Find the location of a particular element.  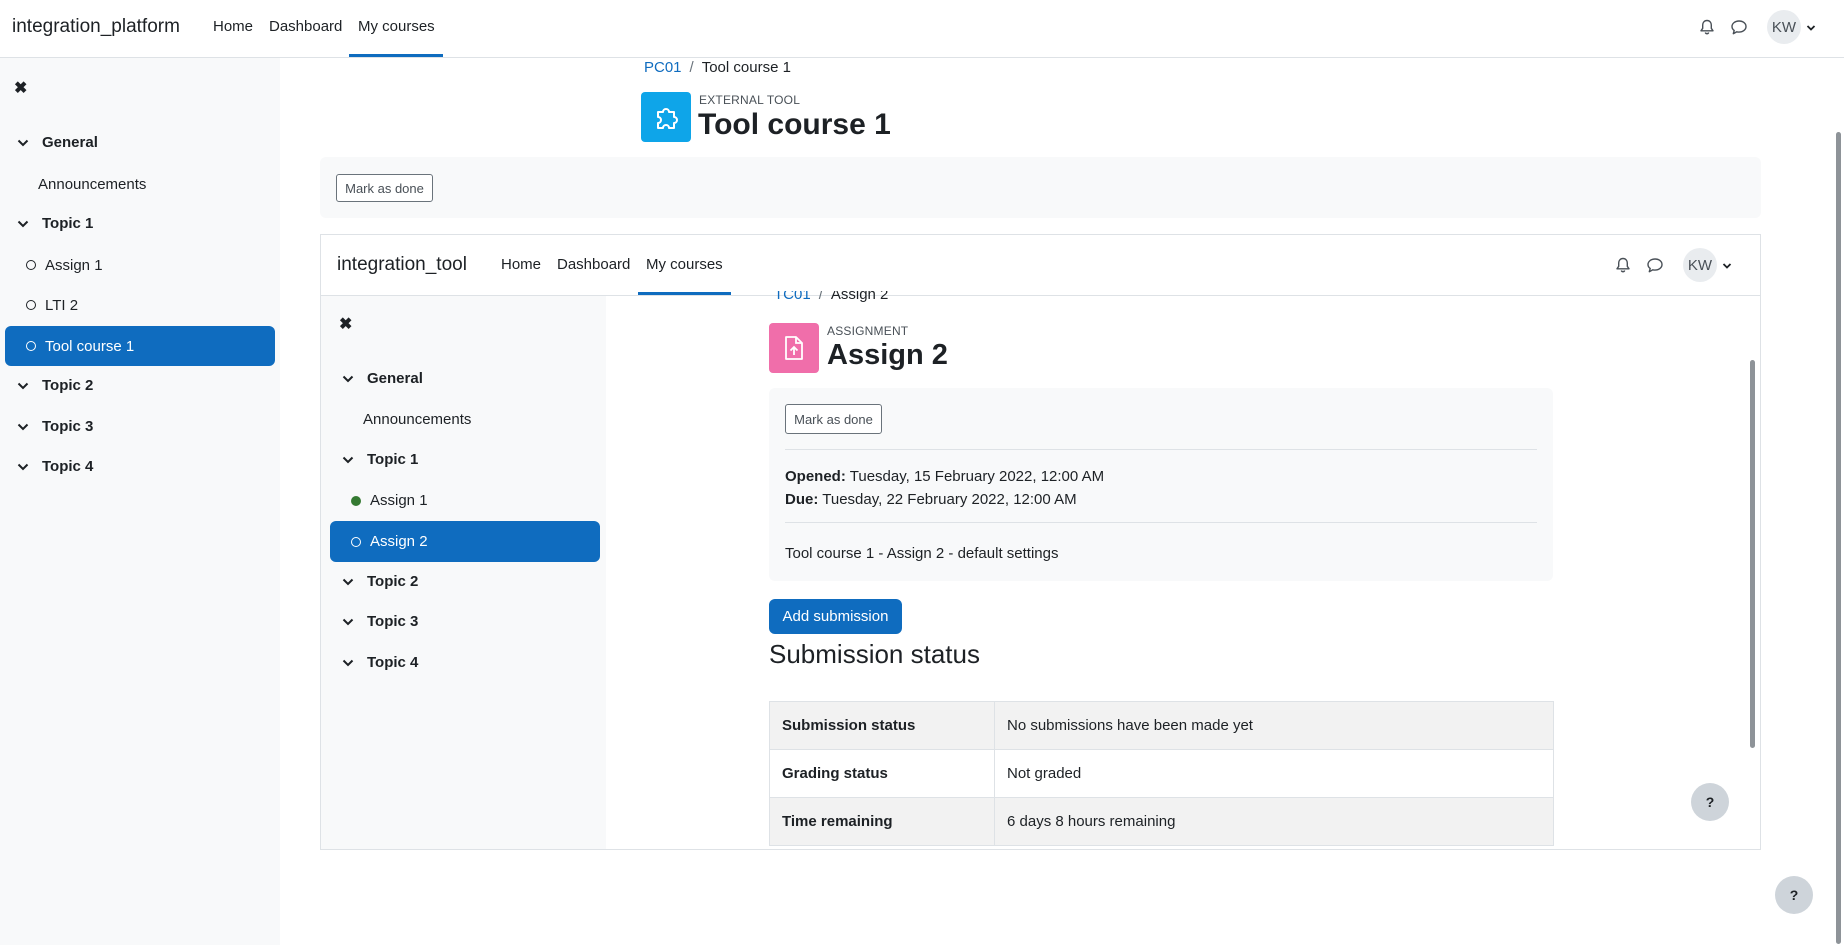

tool-breadcrumb: TC01 / Assign 2 is located at coordinates (831, 297).